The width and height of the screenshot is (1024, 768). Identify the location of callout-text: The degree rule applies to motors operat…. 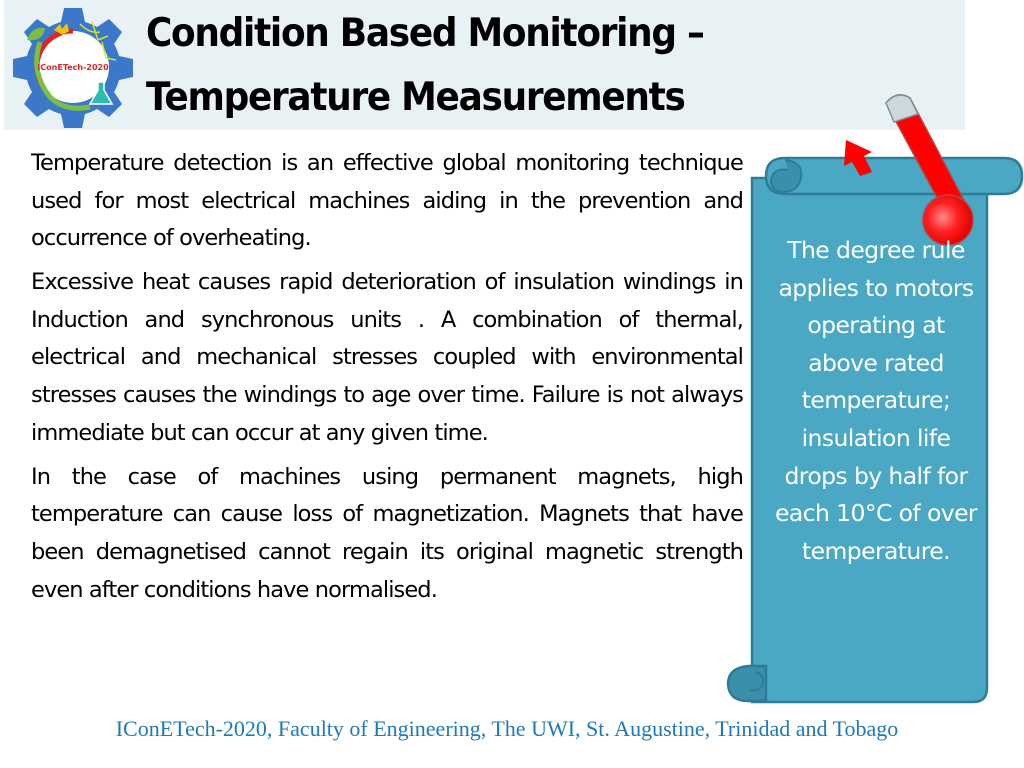
(876, 400).